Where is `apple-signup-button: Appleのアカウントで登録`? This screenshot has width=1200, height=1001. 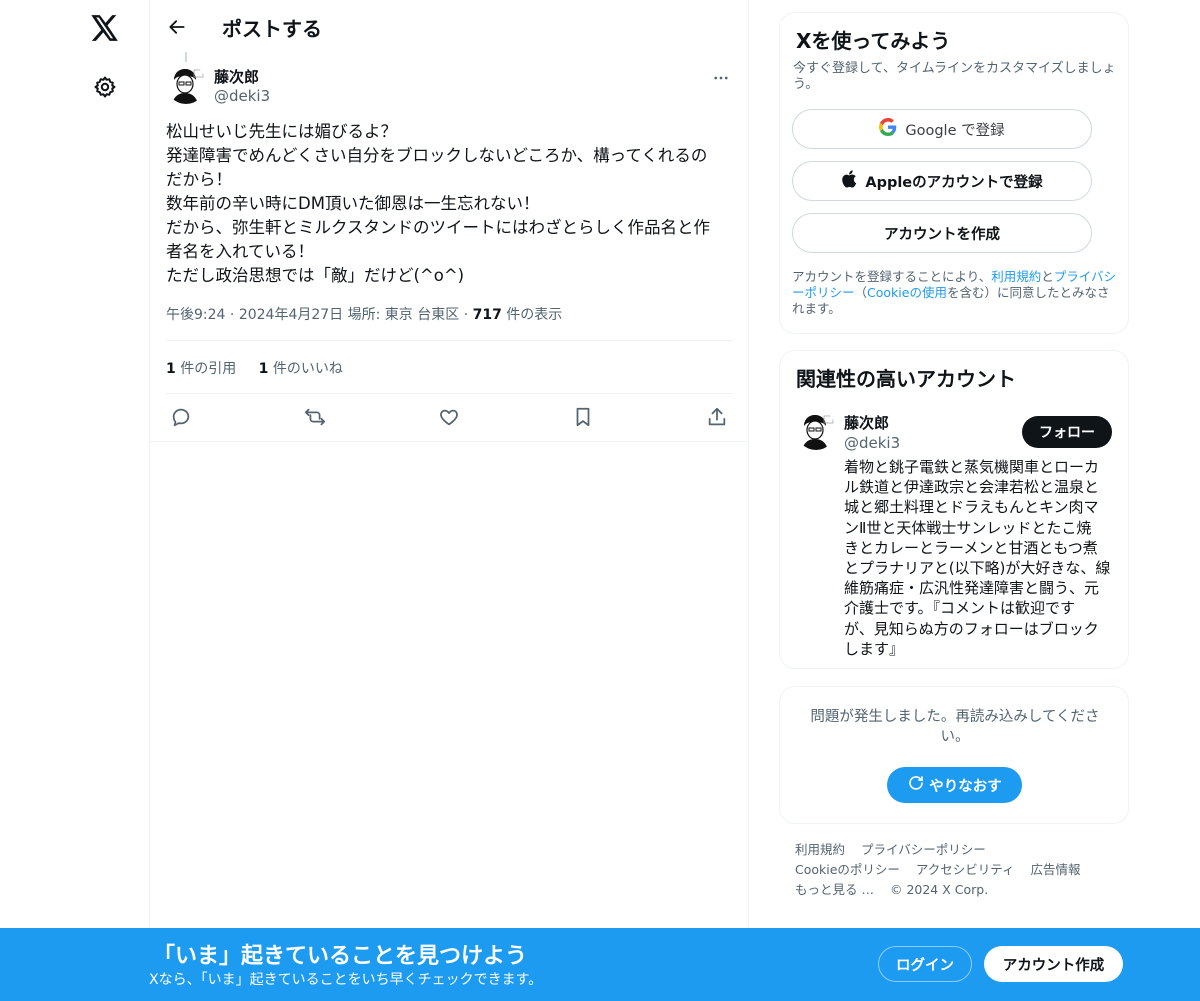 apple-signup-button: Appleのアカウントで登録 is located at coordinates (942, 181).